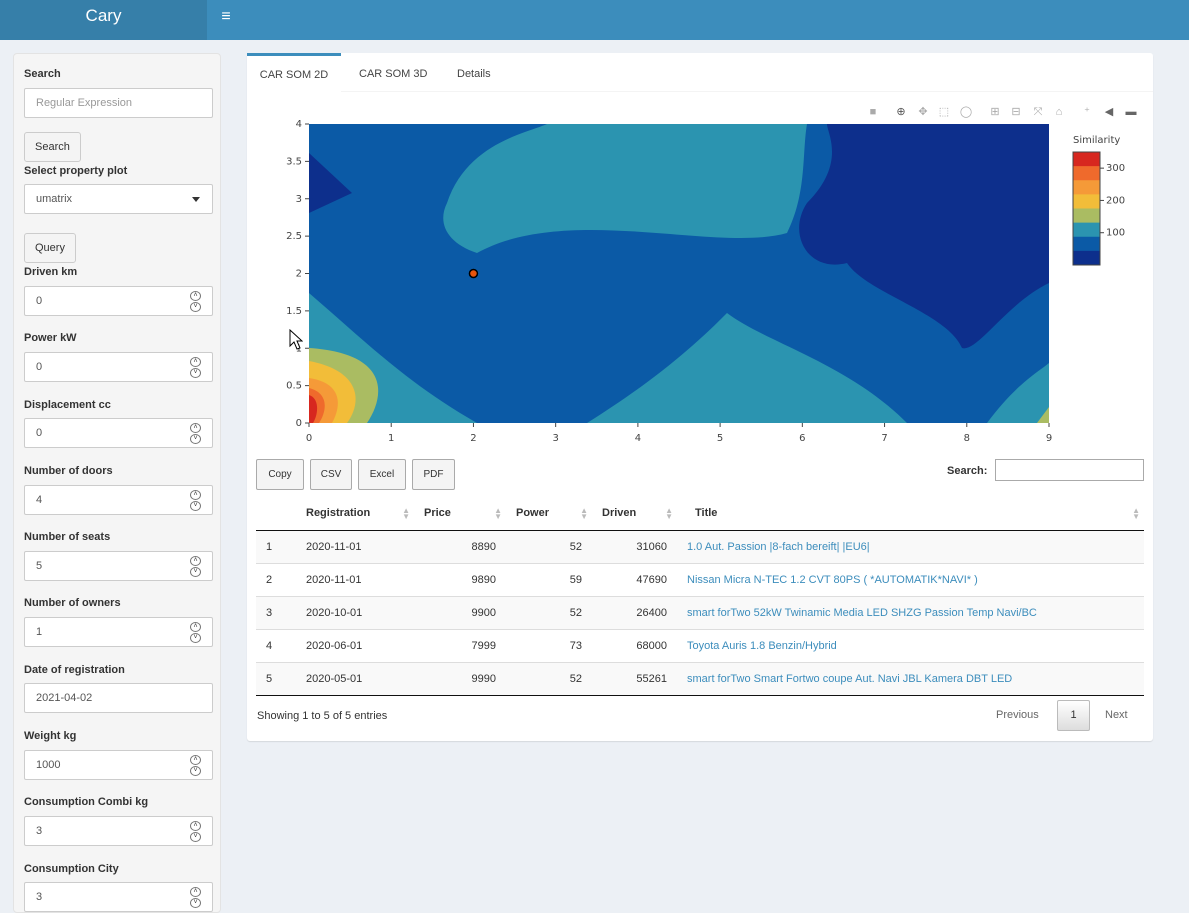 The image size is (1189, 913). Describe the element at coordinates (679, 433) in the screenshot. I see `x-axis-ticks: 0 1 2 3 4 5 6 7 8 9` at that location.